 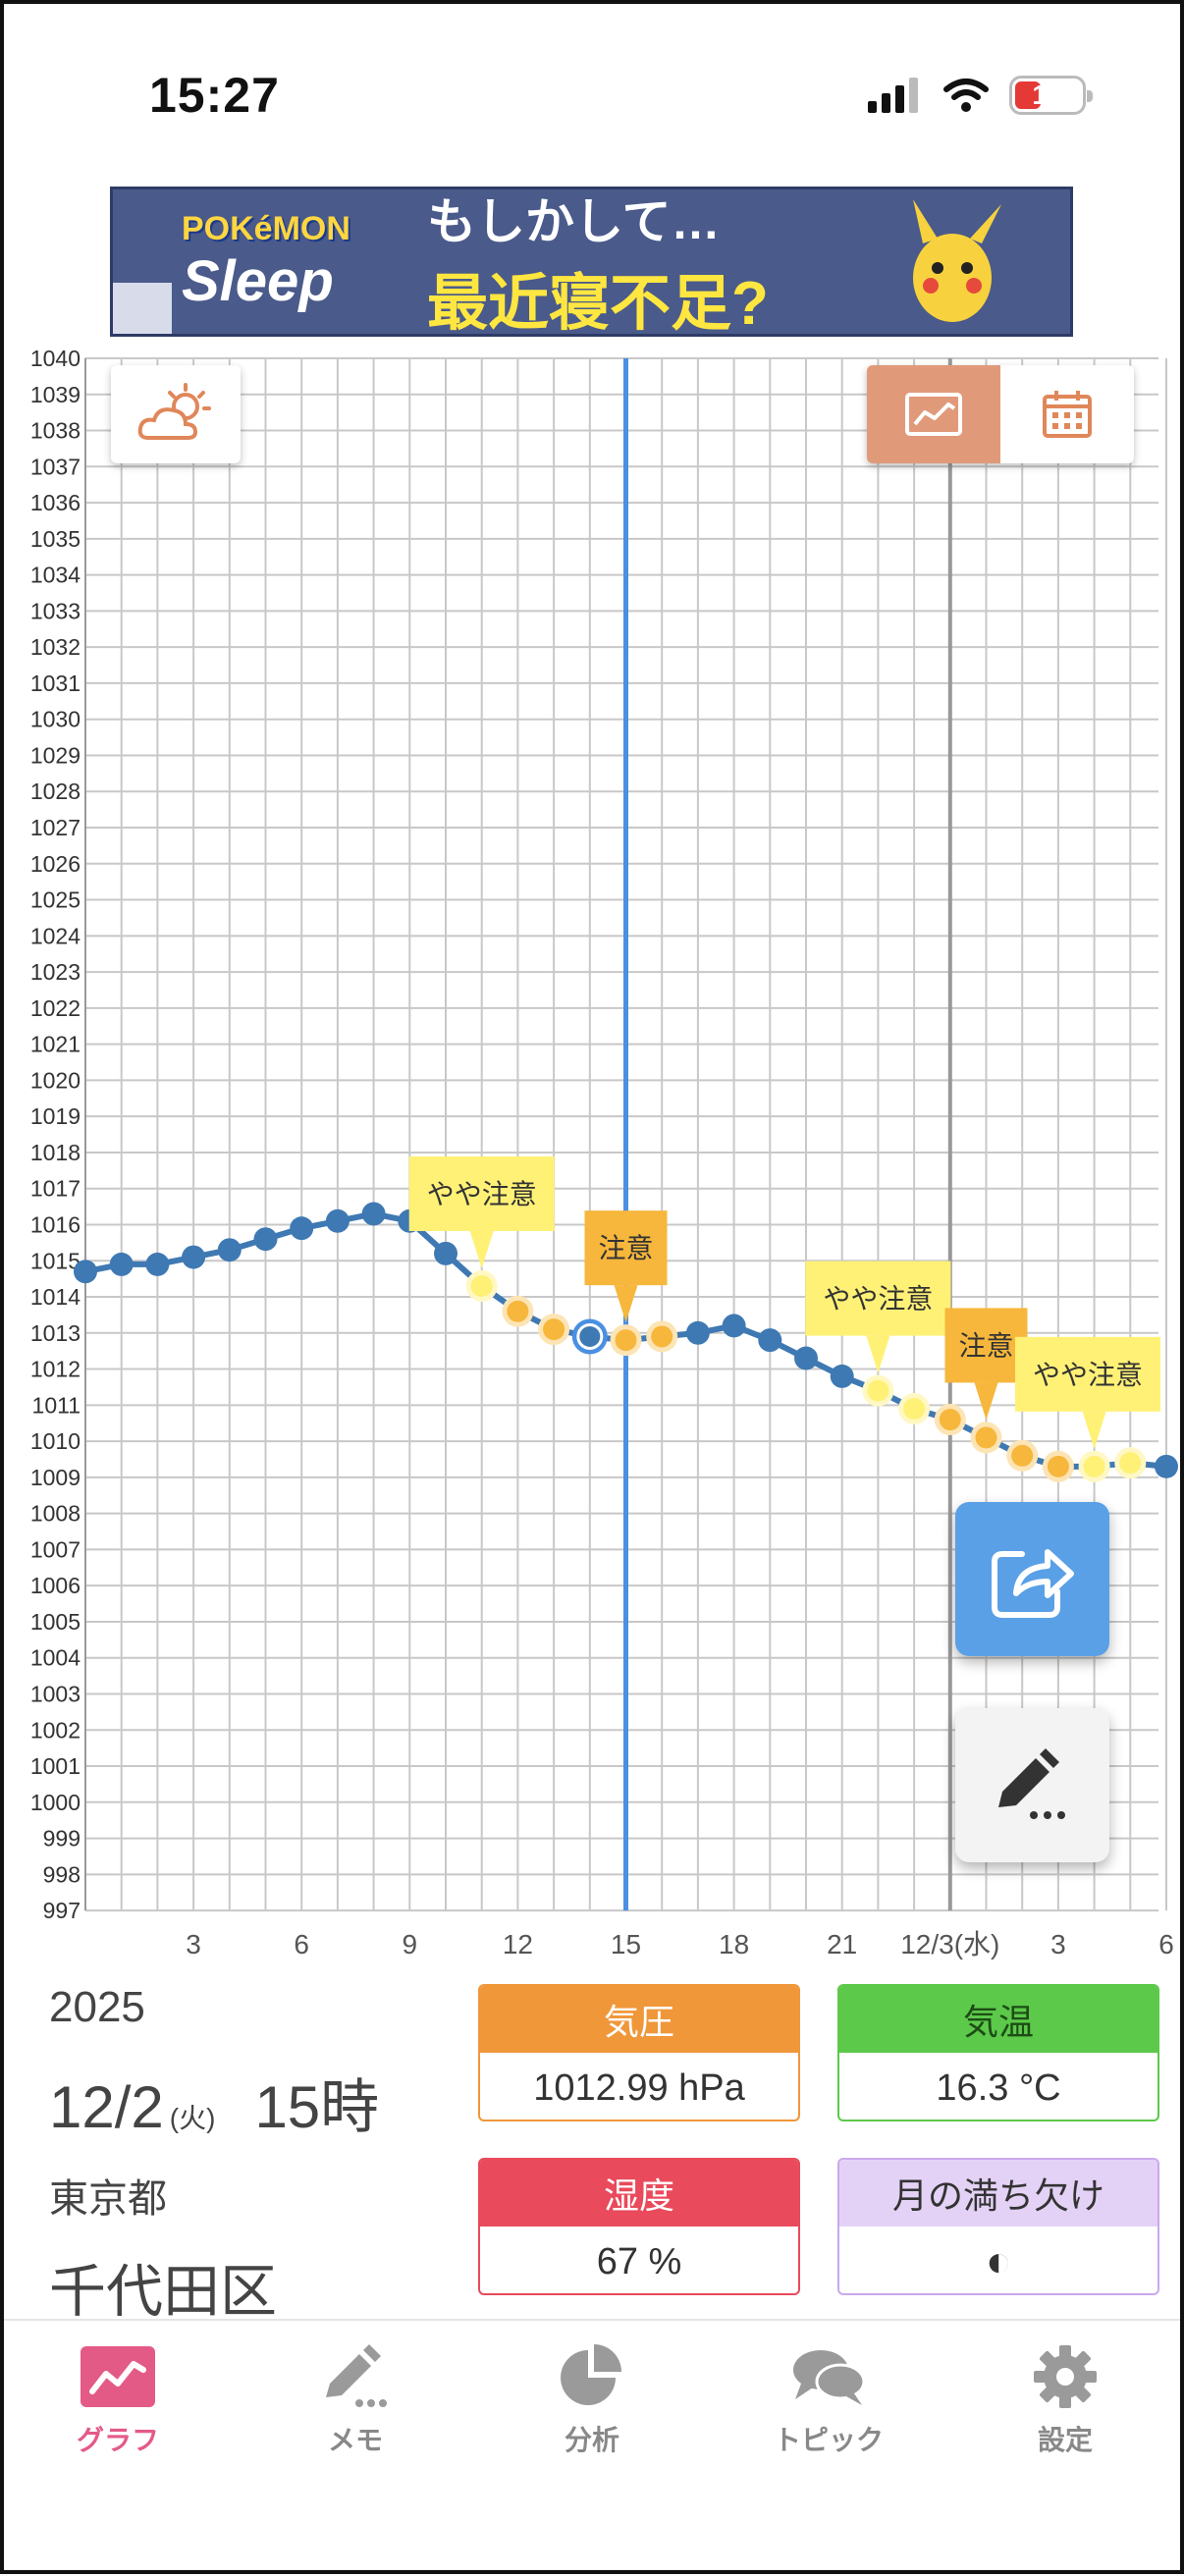 What do you see at coordinates (998, 2019) in the screenshot?
I see `temperature-card-label: 気温` at bounding box center [998, 2019].